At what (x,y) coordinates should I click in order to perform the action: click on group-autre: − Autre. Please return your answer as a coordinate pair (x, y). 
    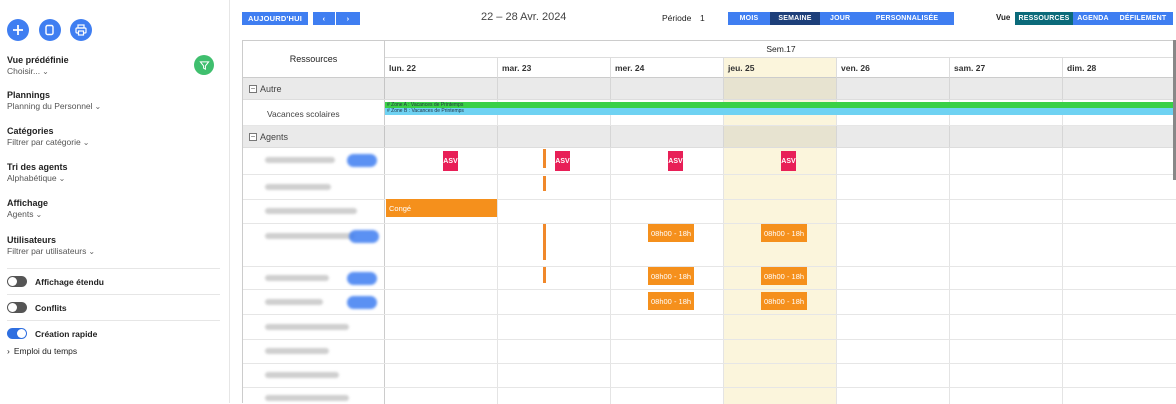
    Looking at the image, I should click on (265, 89).